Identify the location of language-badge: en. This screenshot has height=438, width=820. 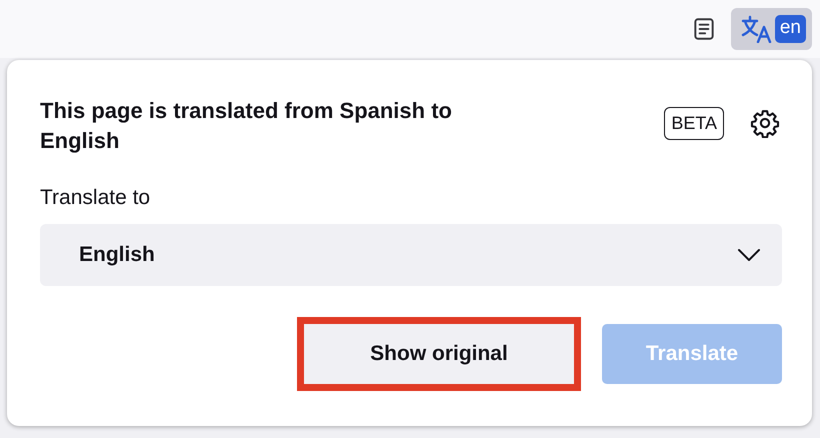
(790, 29).